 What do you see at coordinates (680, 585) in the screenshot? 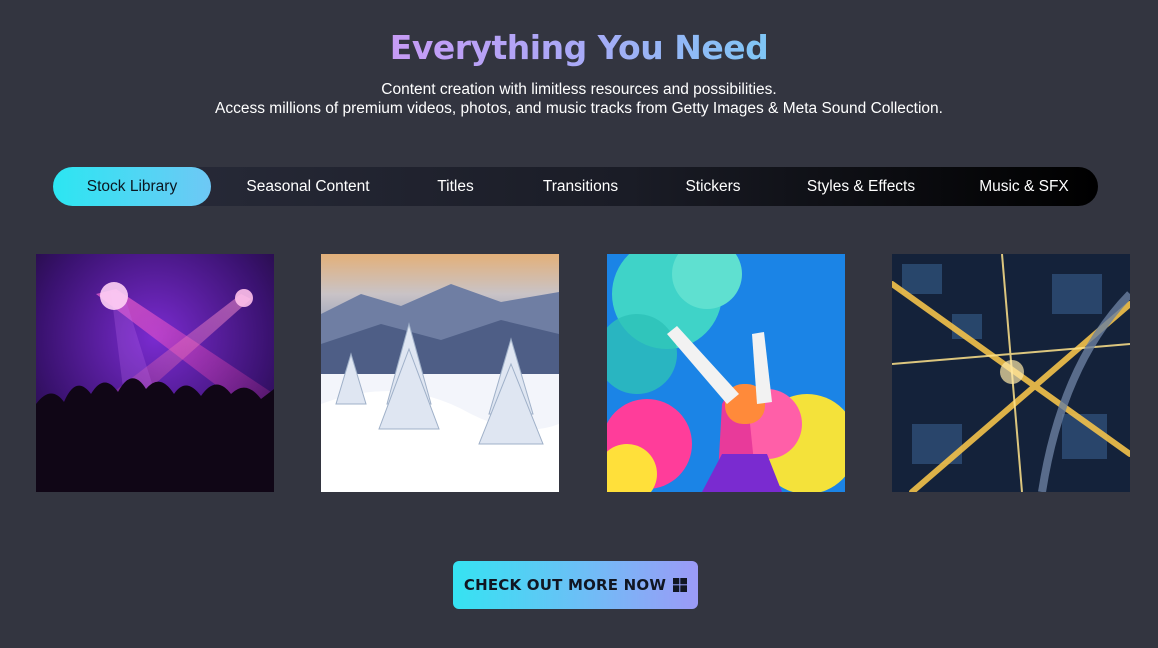
I see `windows-icon` at bounding box center [680, 585].